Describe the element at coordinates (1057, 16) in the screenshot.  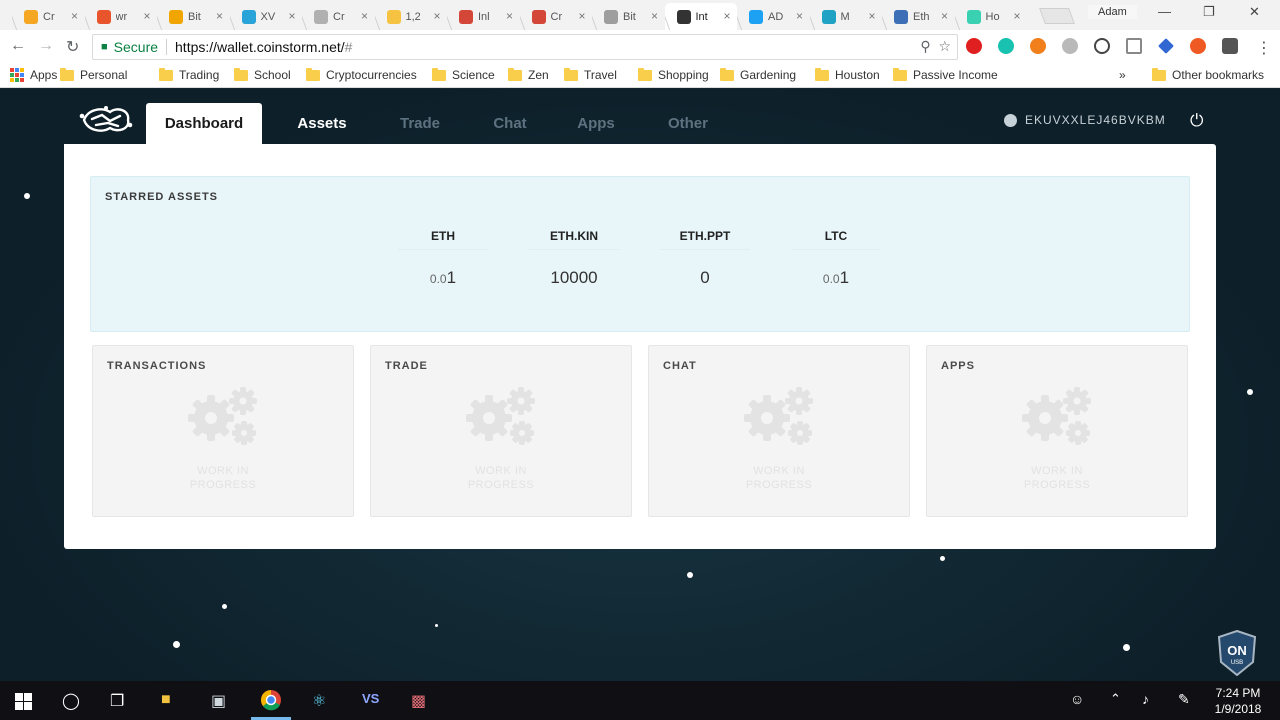
I see `new-tab-button` at that location.